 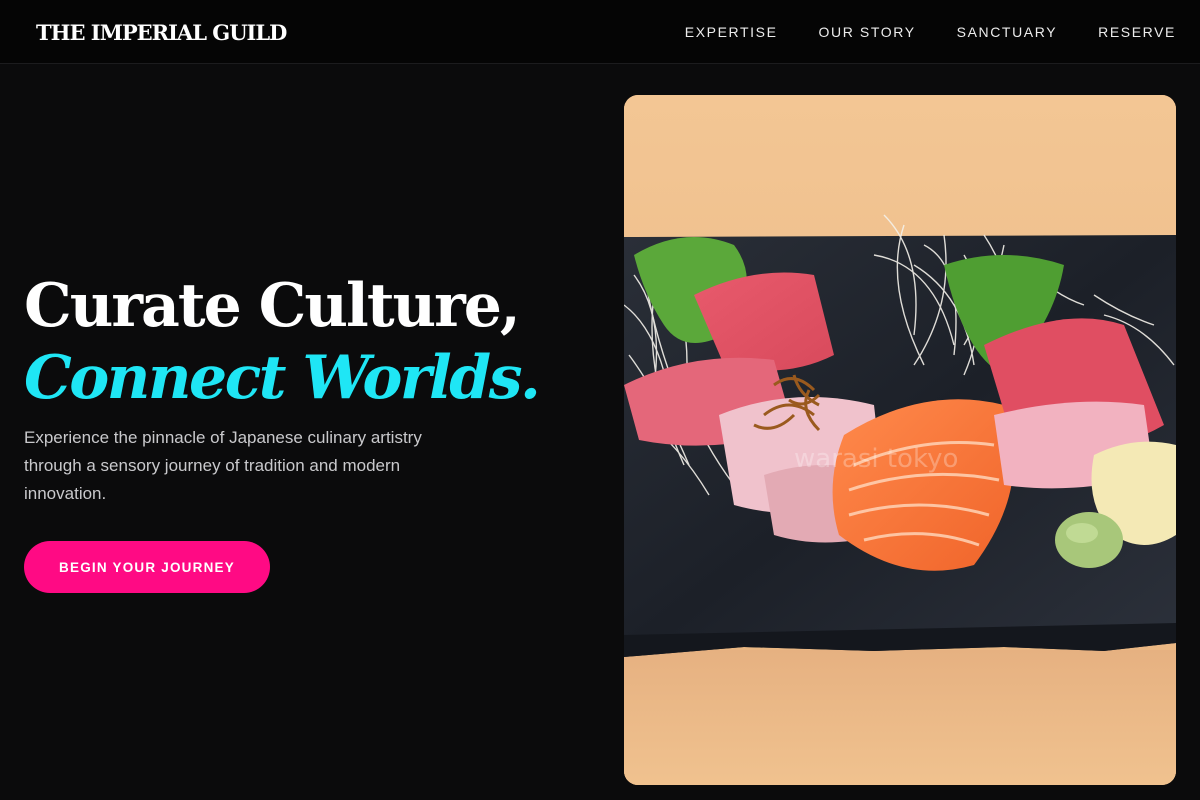 I want to click on wood-table-front, so click(x=900, y=717).